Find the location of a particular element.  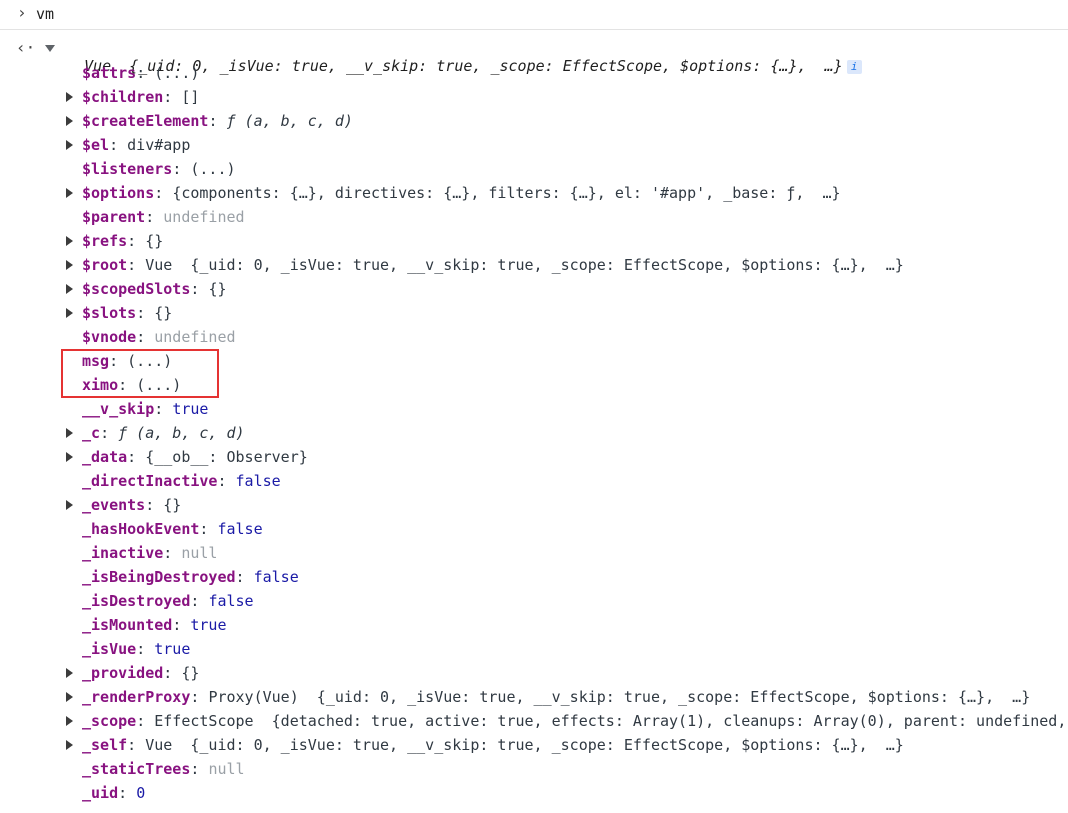

property-row: $createElement: ƒ (a, b, c, d) is located at coordinates (217, 121).